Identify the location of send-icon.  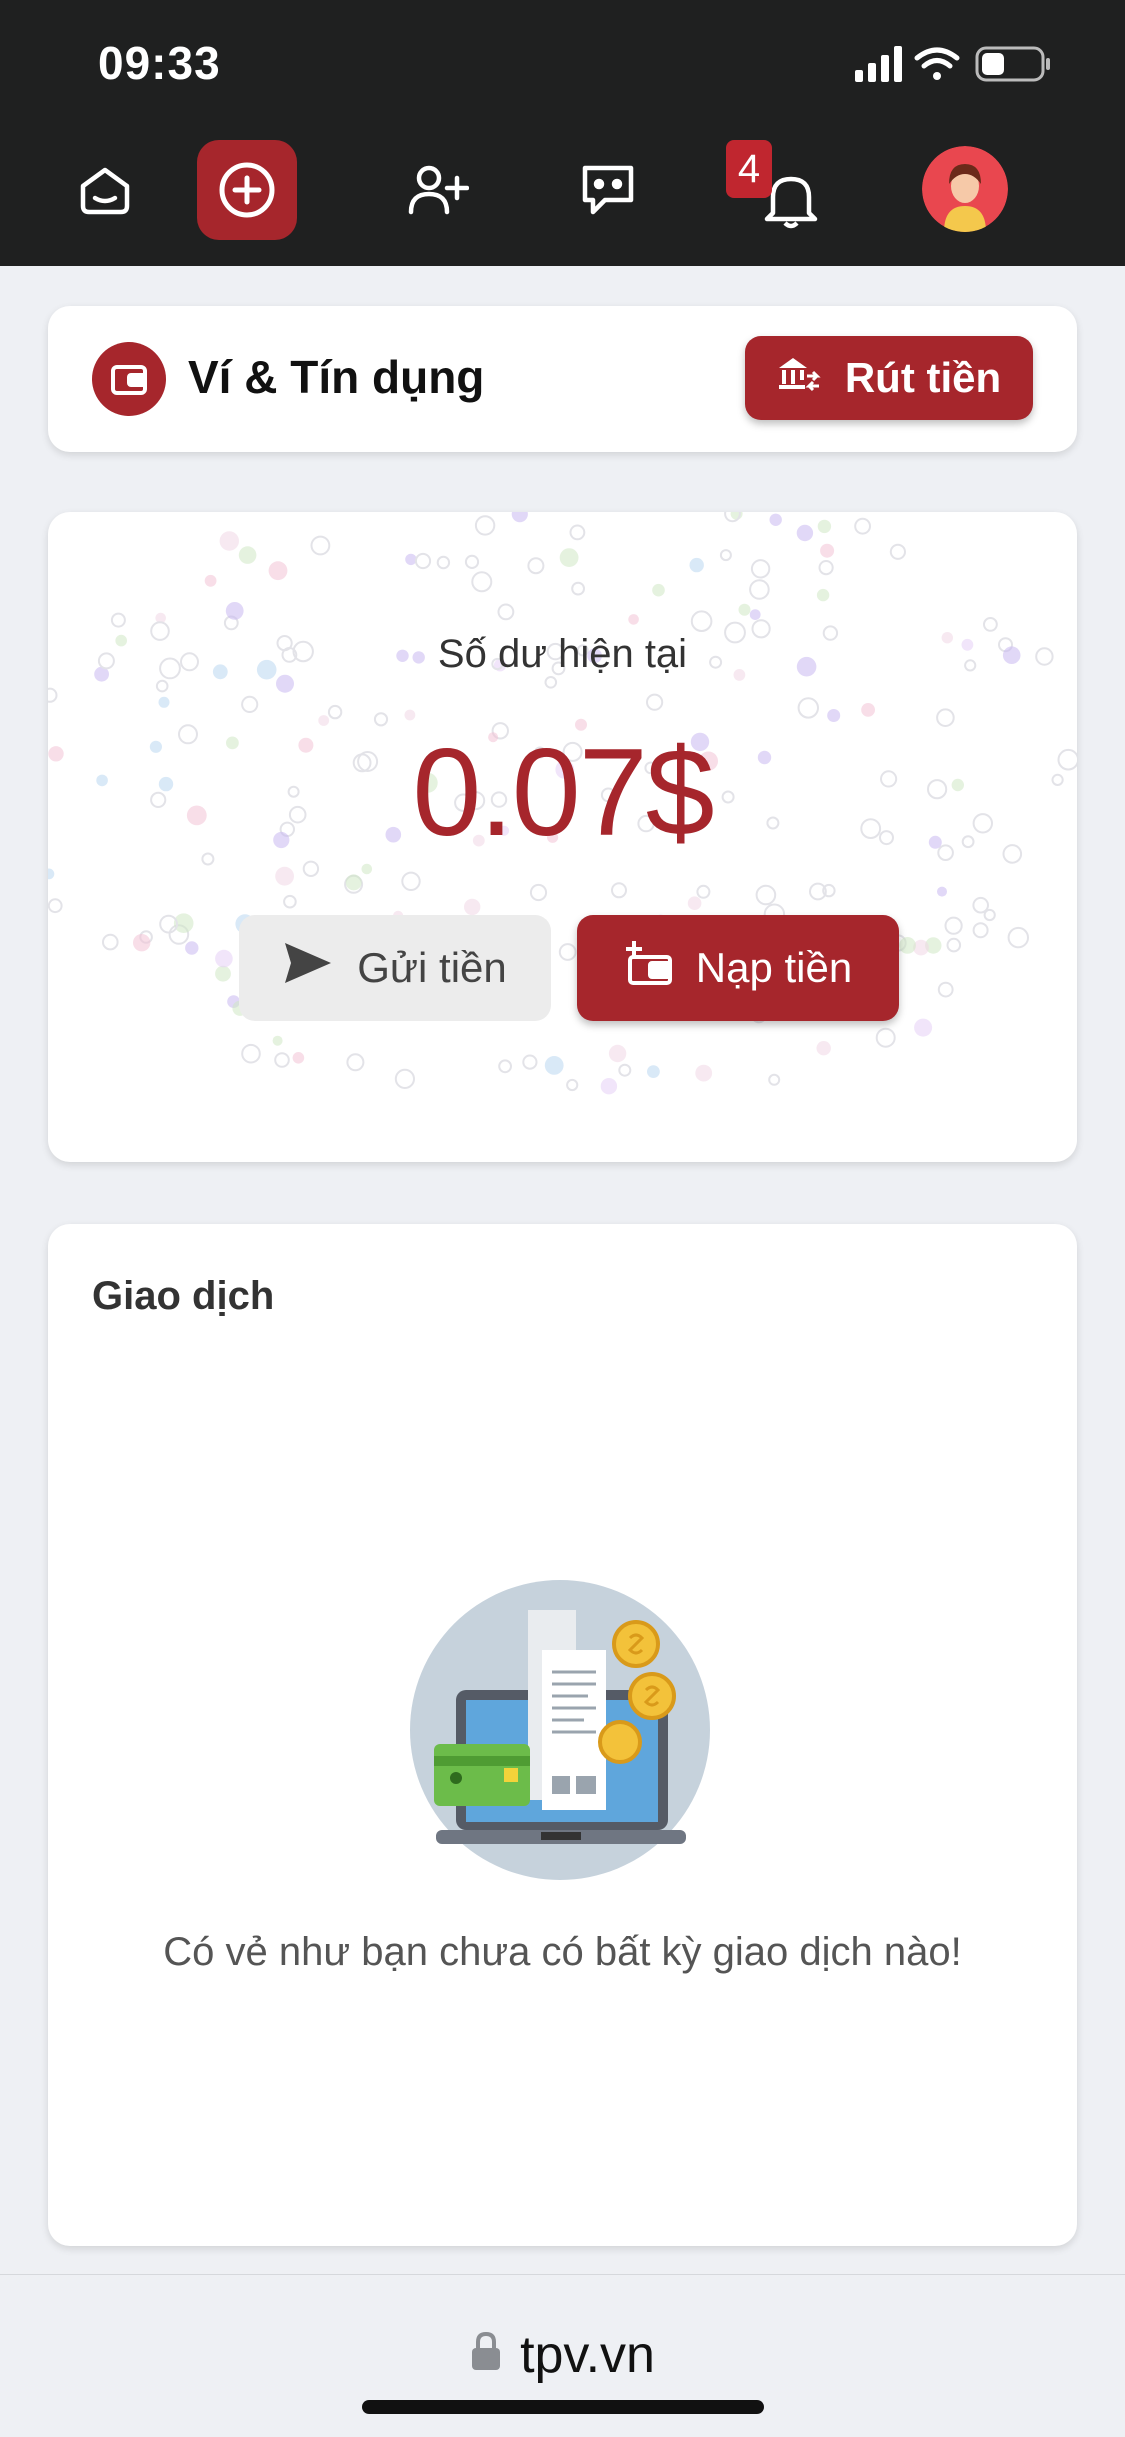
(308, 968).